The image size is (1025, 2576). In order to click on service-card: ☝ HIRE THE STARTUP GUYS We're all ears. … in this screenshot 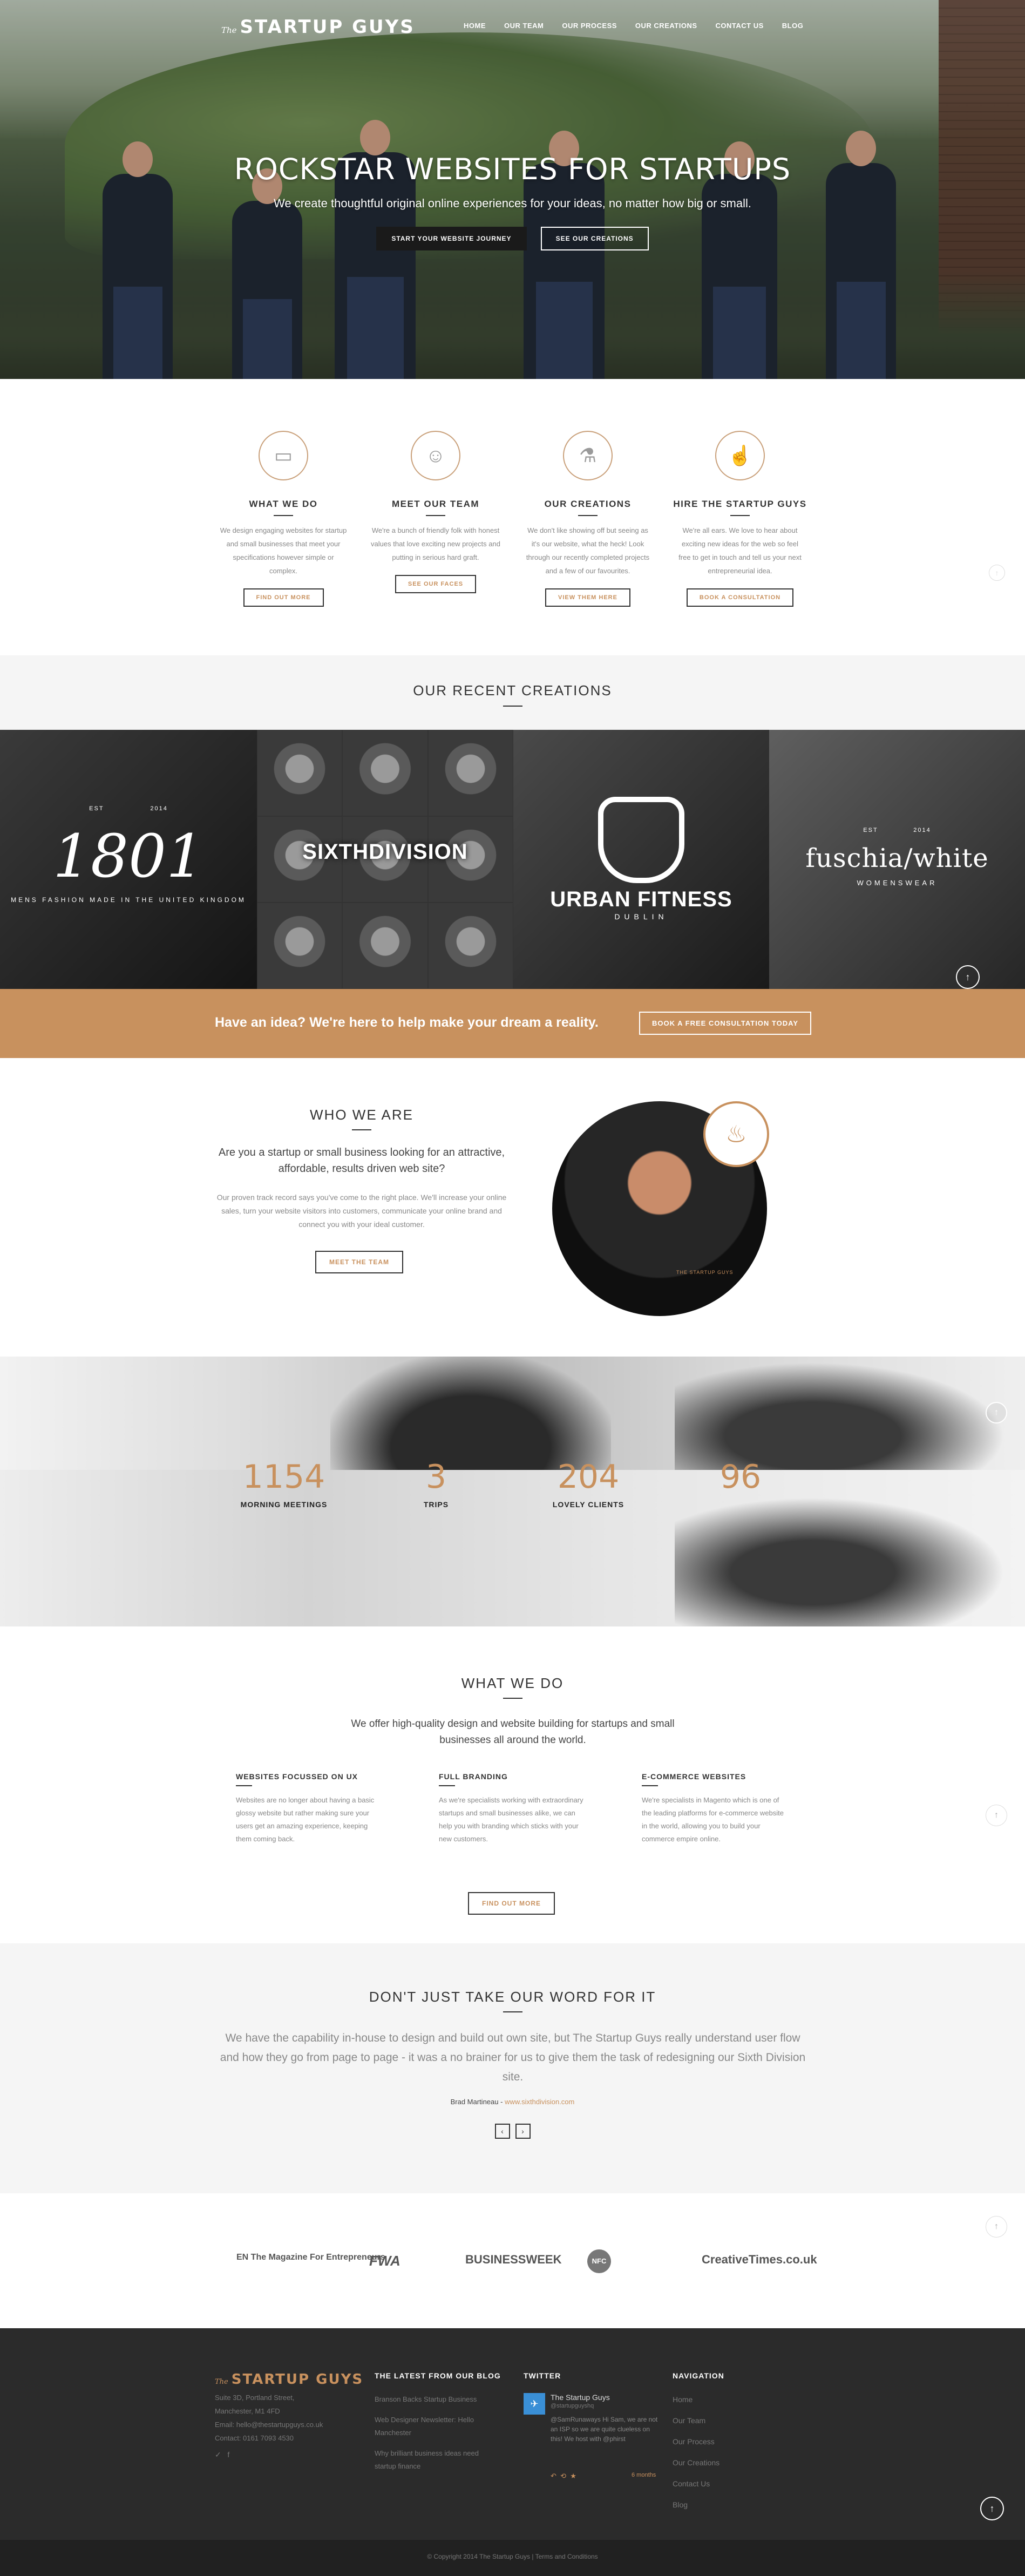, I will do `click(740, 519)`.